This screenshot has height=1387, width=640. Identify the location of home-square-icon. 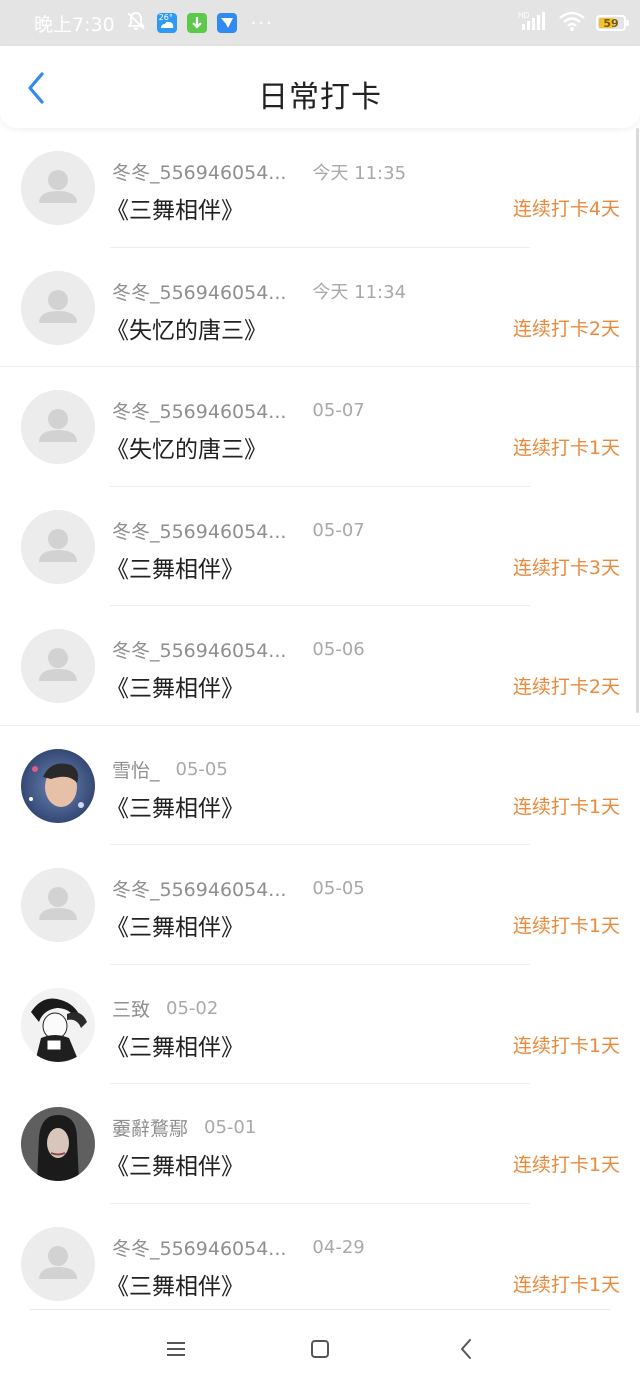
(320, 1349).